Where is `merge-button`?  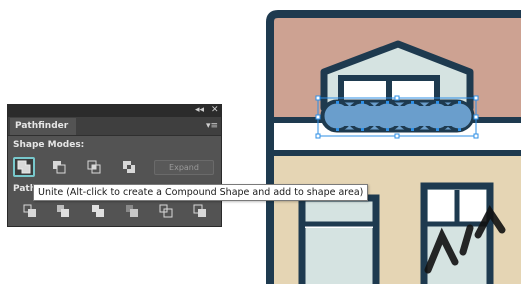 merge-button is located at coordinates (98, 211).